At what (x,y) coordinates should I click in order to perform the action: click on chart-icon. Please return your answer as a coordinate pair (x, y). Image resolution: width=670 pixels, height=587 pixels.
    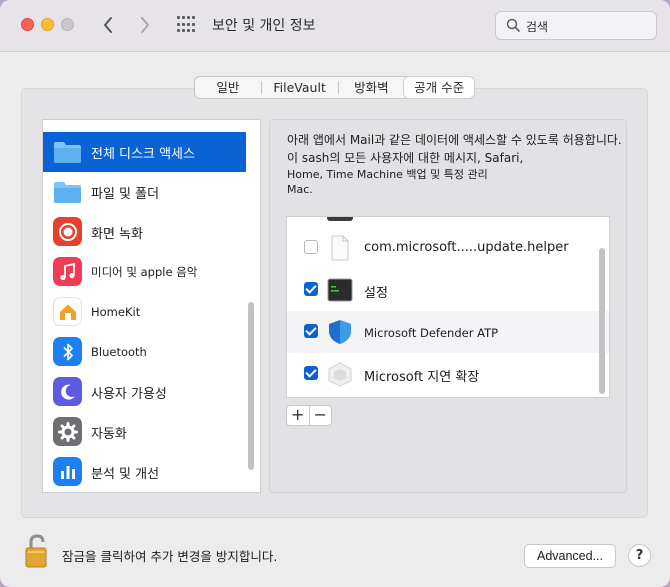
    Looking at the image, I should click on (67, 471).